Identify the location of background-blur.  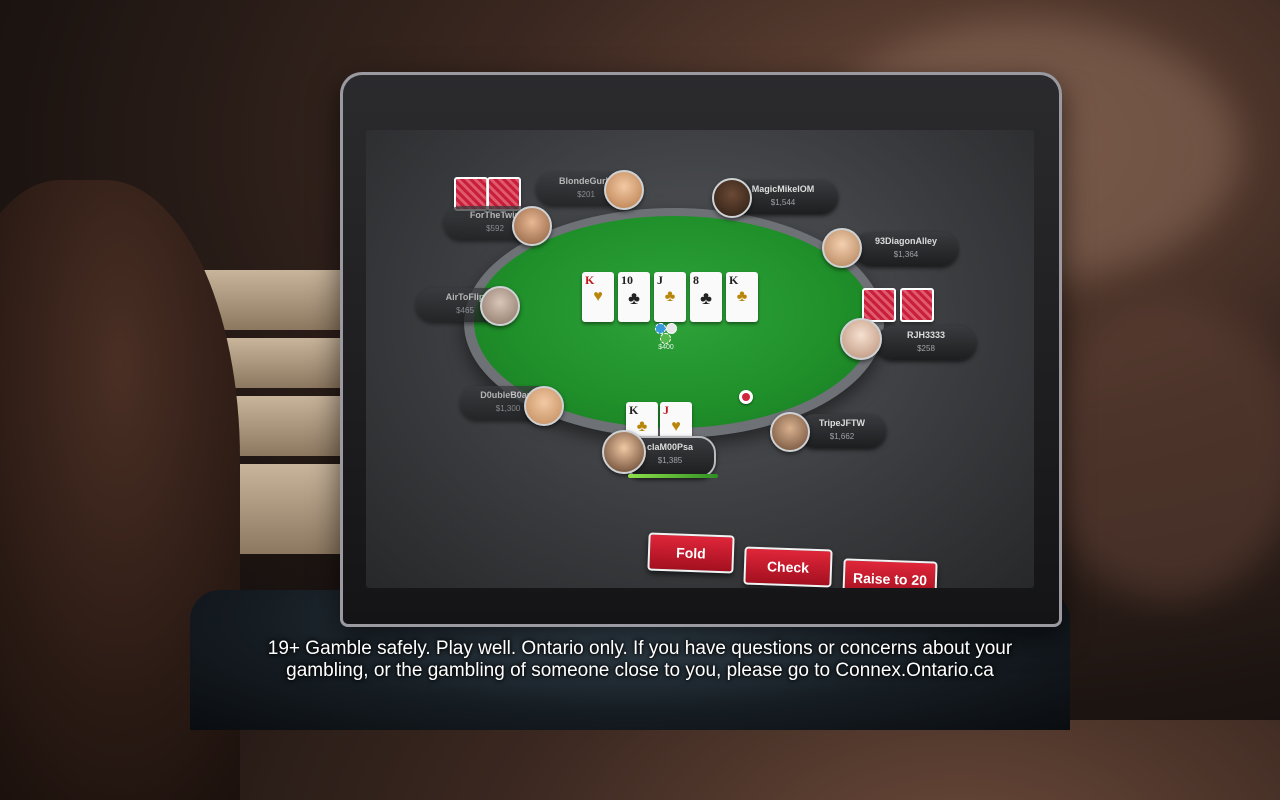
(1160, 450).